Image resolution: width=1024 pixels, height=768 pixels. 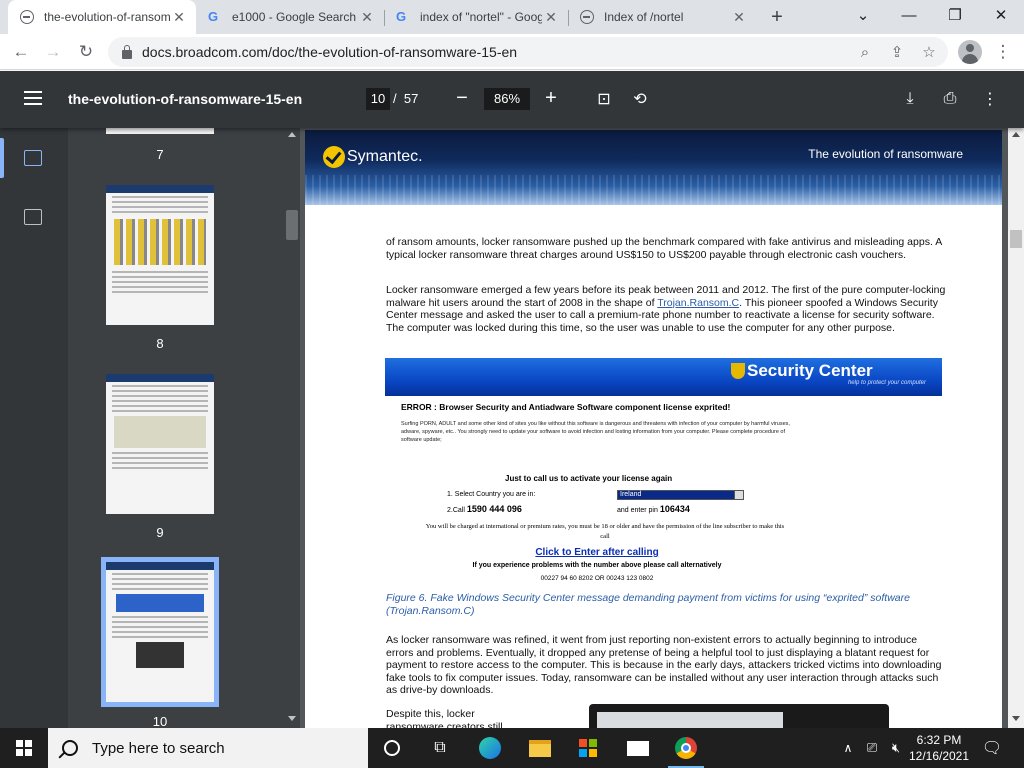 What do you see at coordinates (53, 52) in the screenshot?
I see `forward-button: →` at bounding box center [53, 52].